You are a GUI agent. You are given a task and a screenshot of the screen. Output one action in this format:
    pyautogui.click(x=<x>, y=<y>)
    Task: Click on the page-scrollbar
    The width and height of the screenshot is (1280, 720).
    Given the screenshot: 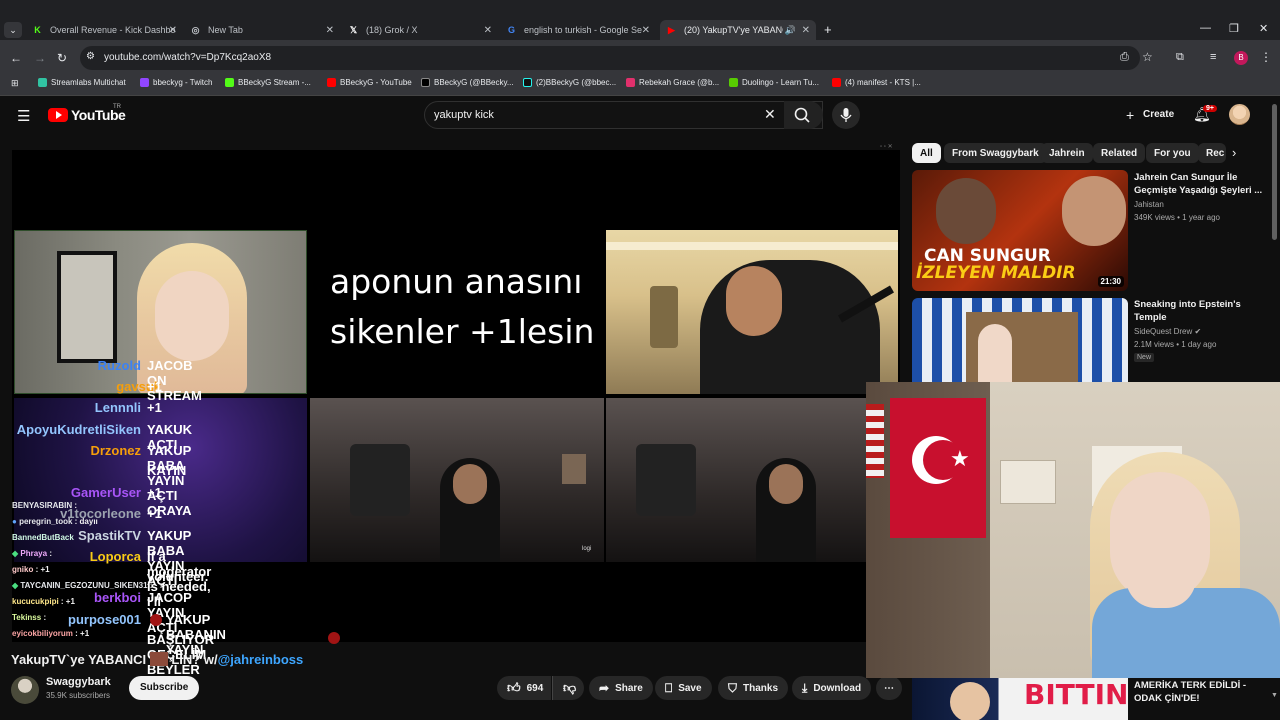 What is the action you would take?
    pyautogui.click(x=1274, y=172)
    